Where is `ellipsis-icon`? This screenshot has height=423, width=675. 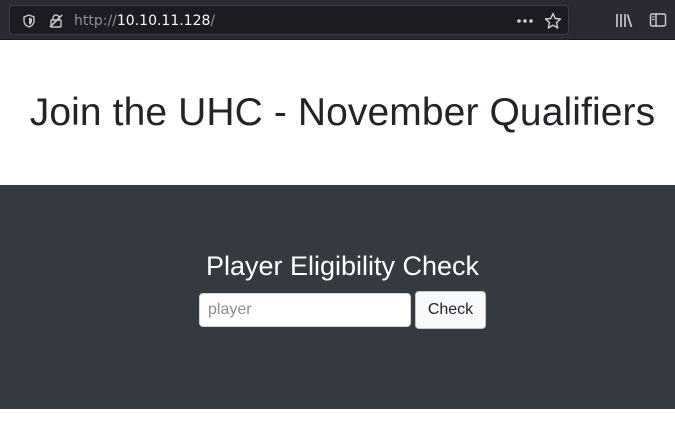
ellipsis-icon is located at coordinates (525, 21).